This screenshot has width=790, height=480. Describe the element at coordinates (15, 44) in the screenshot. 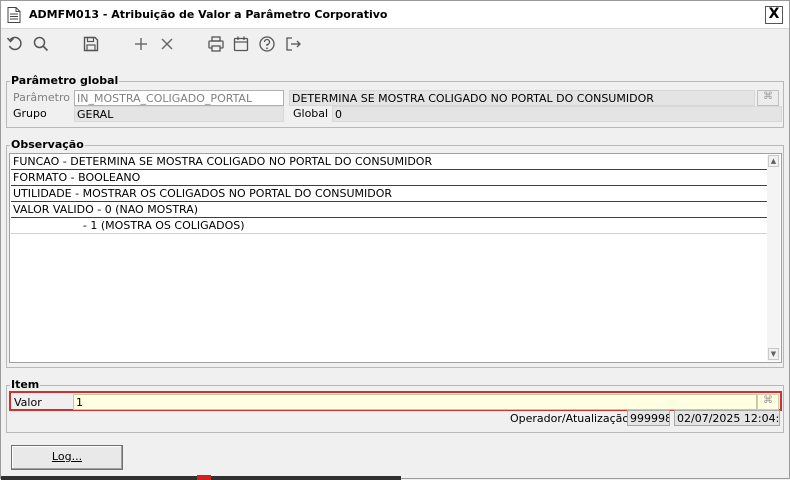

I see `undo-icon` at that location.